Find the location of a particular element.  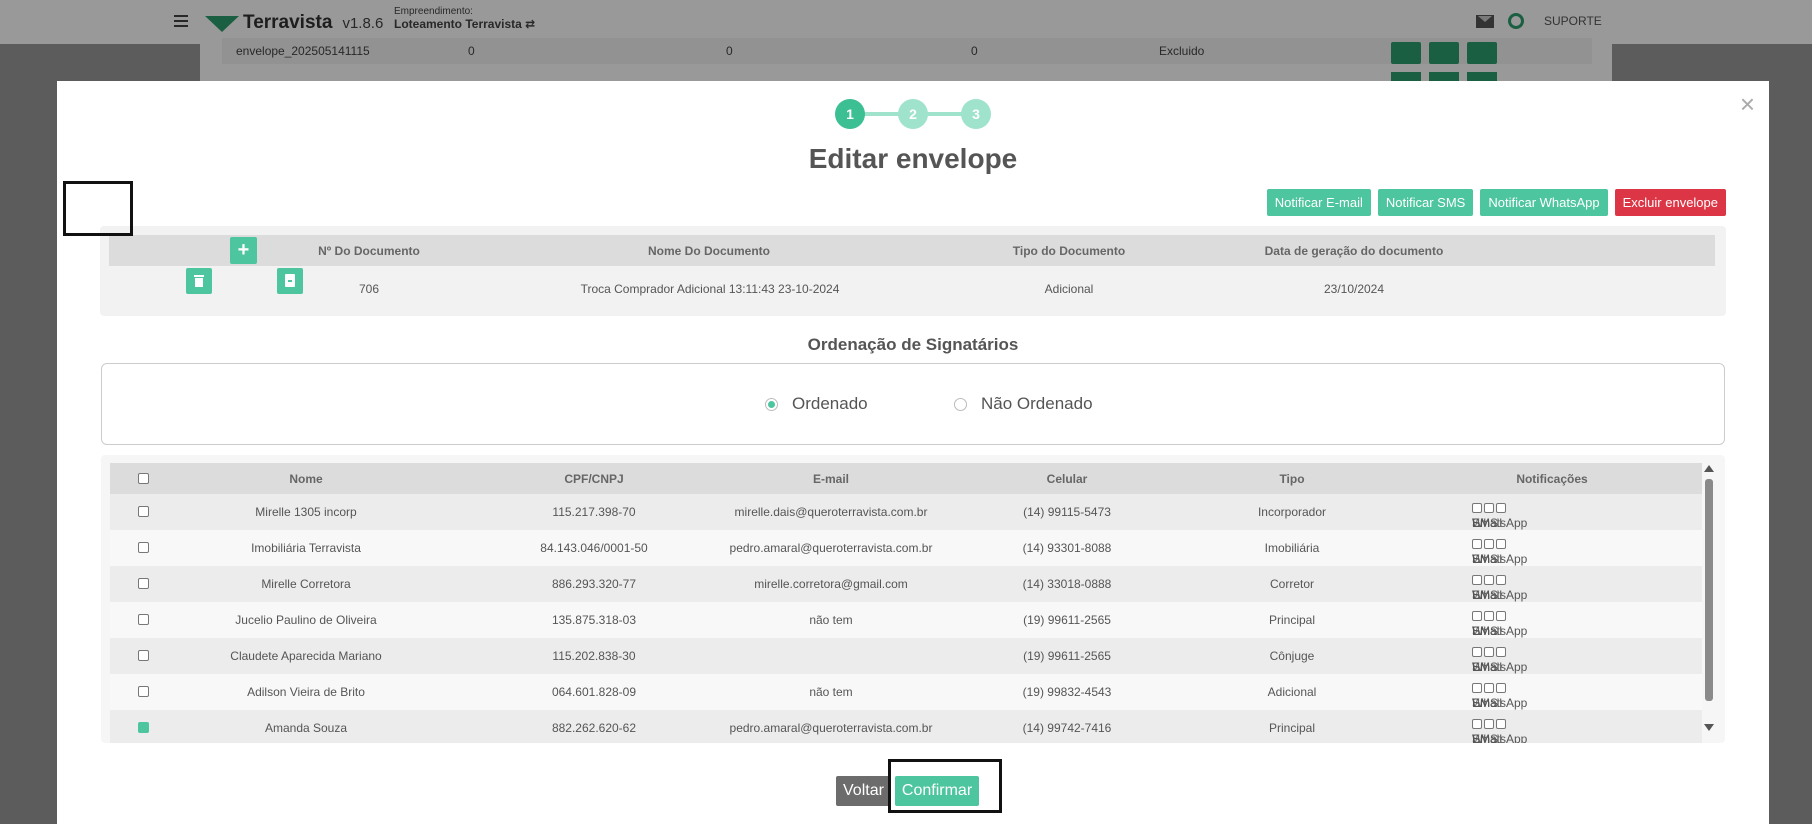

signer-doc: 886.293.320-77 is located at coordinates (594, 584).